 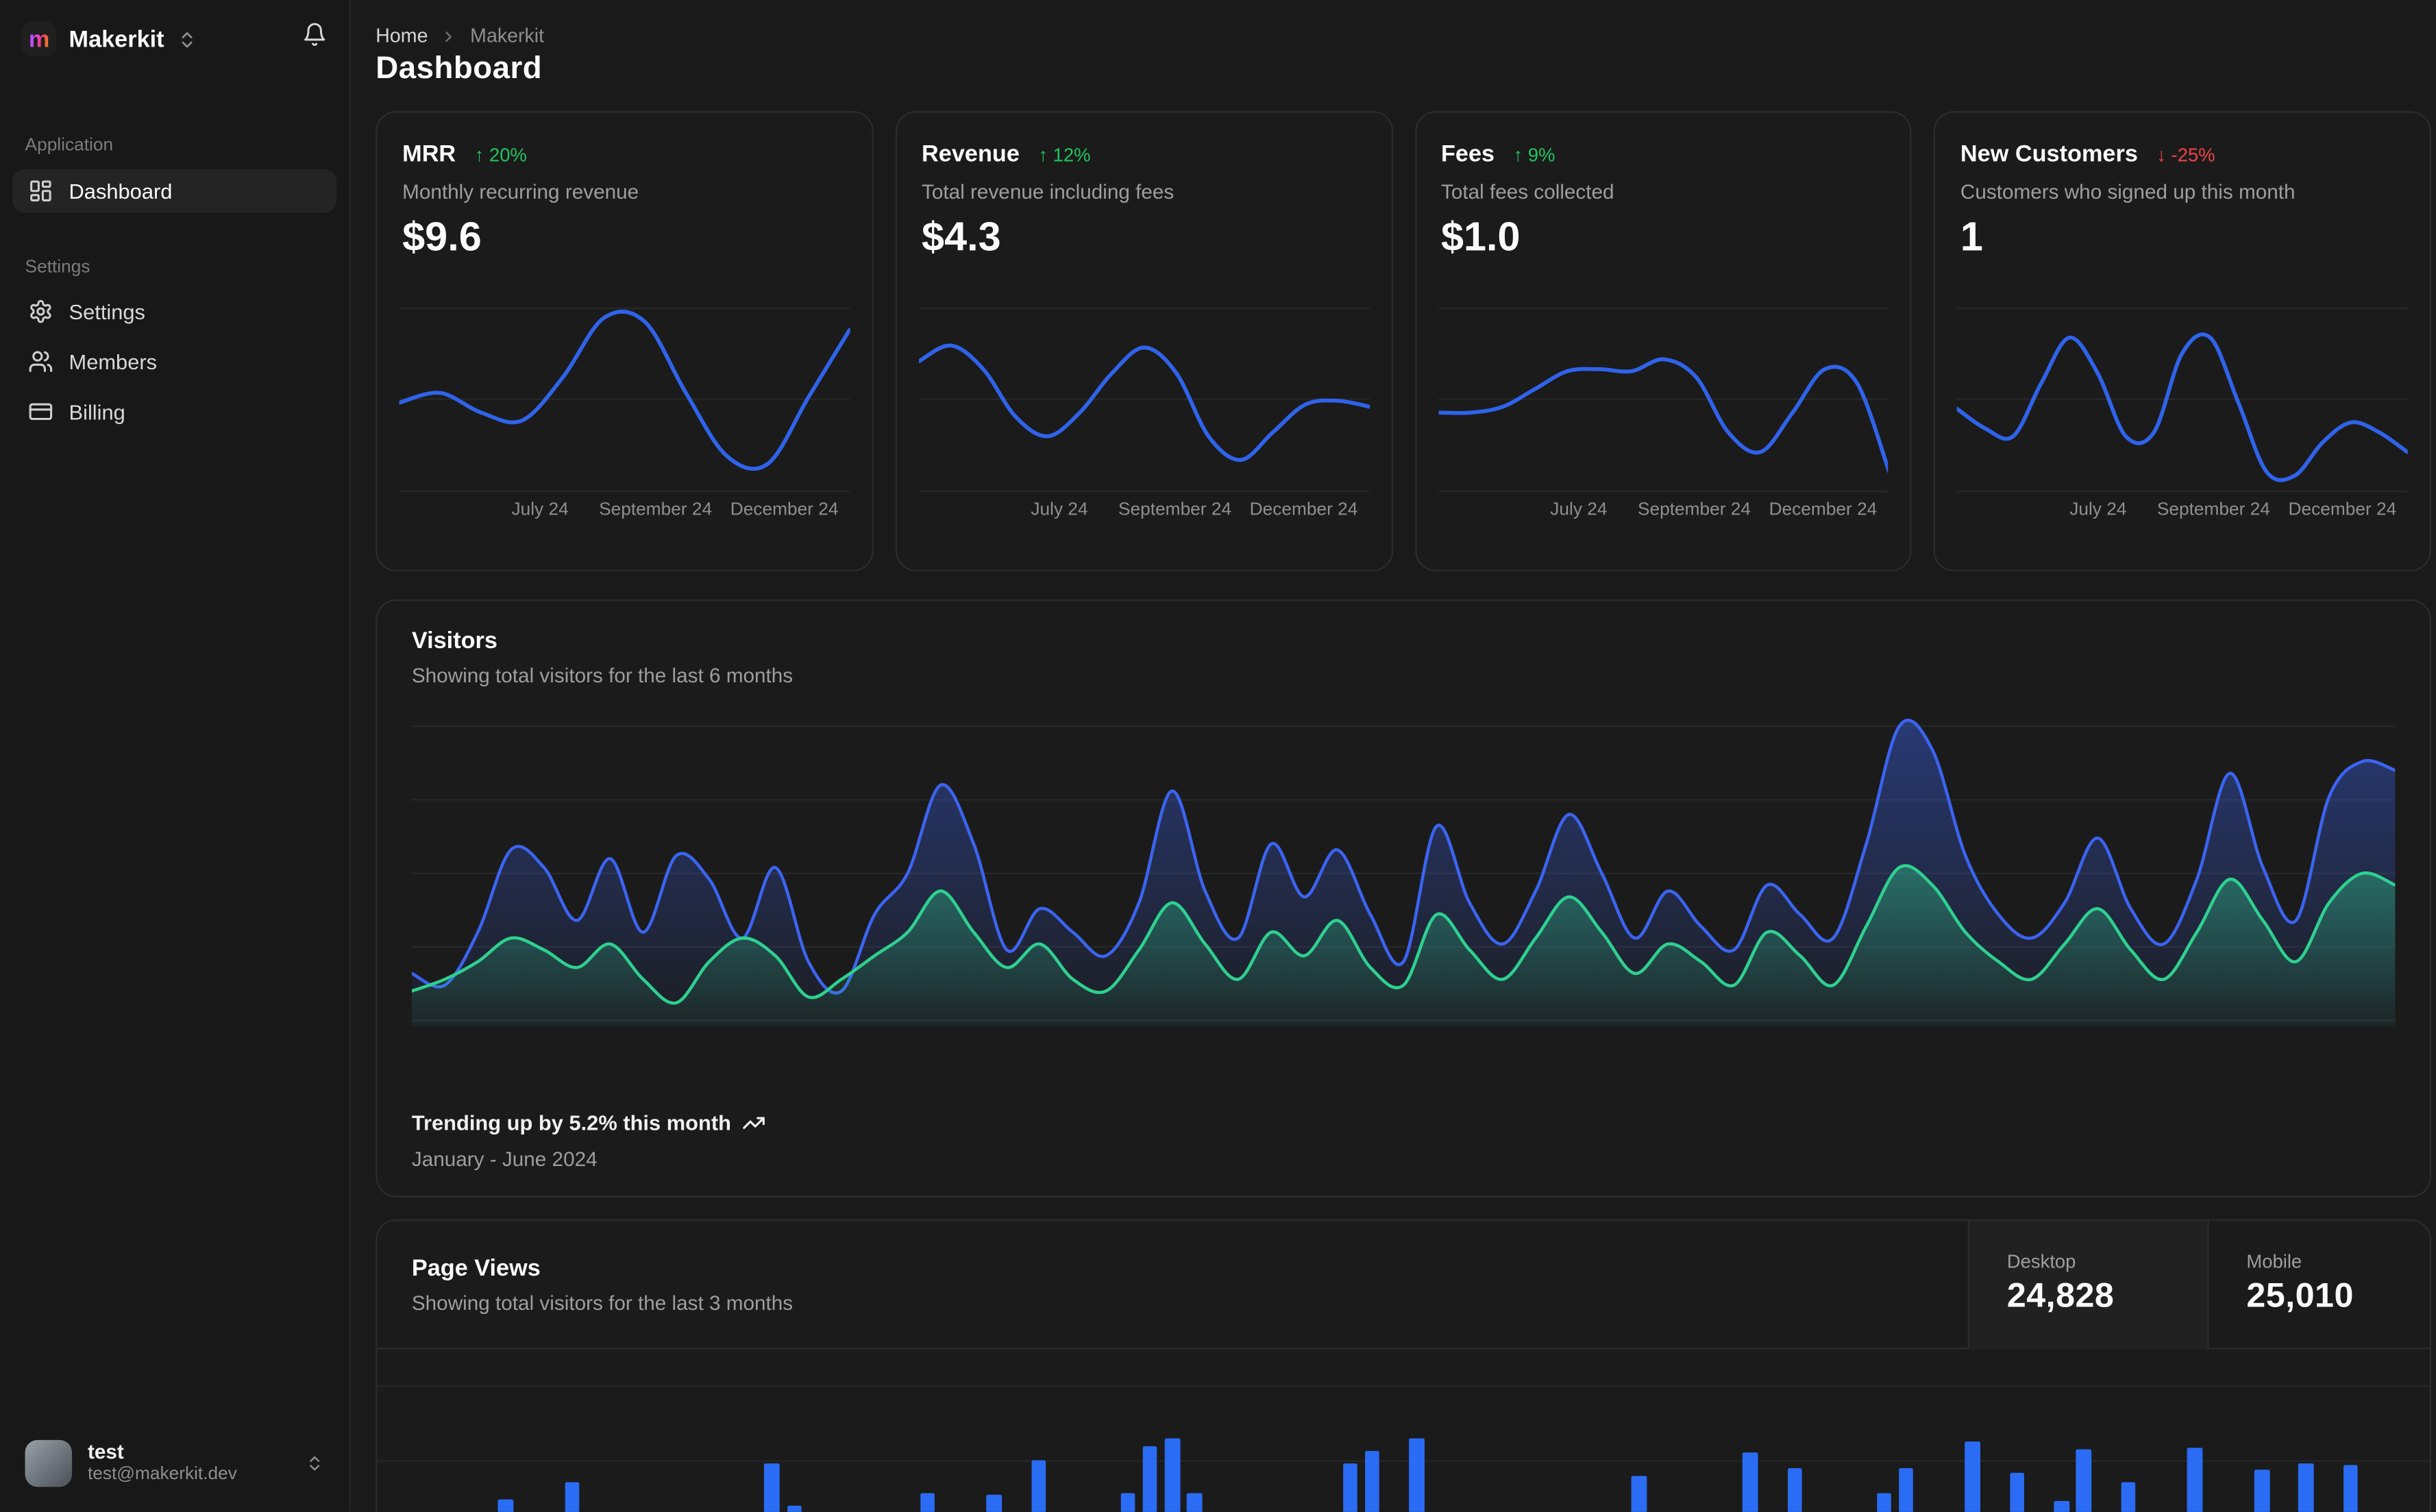 What do you see at coordinates (442, 236) in the screenshot?
I see `stat-value: $9.6` at bounding box center [442, 236].